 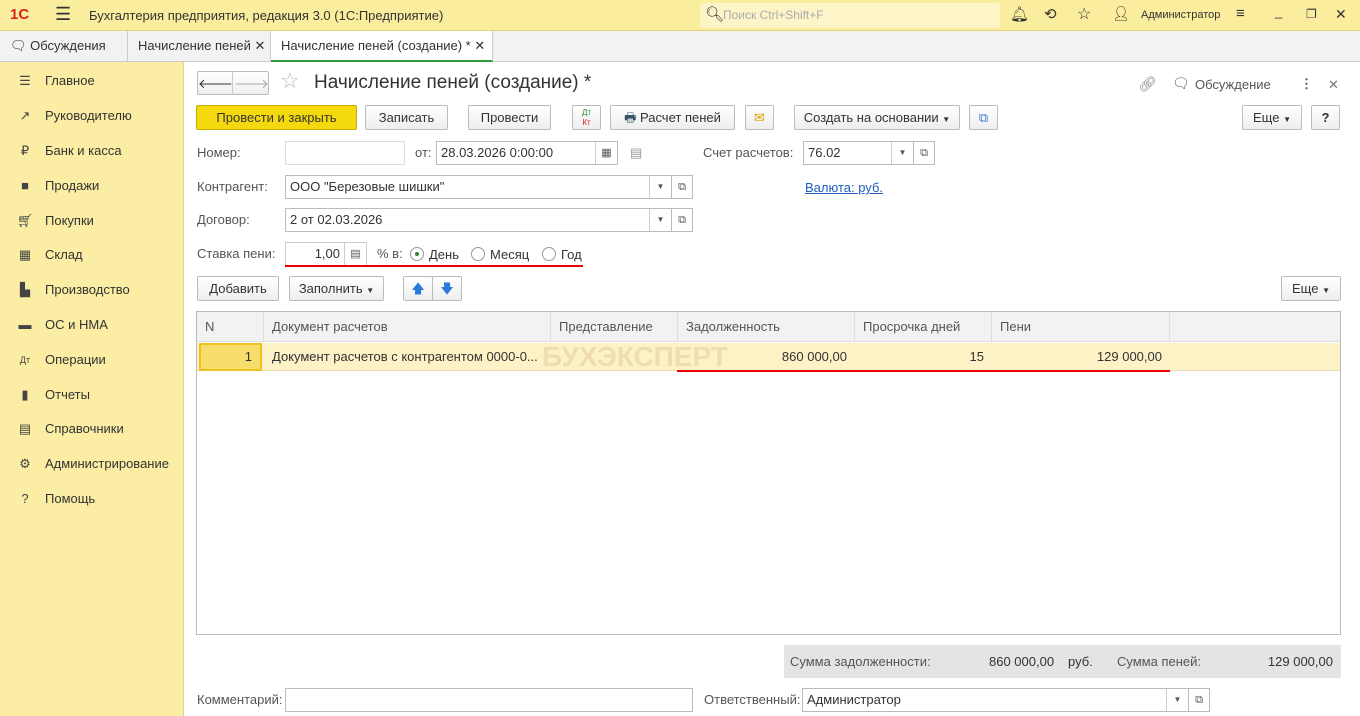 I want to click on tab-discussions: 🗨︎ Обсуждения, so click(x=64, y=46).